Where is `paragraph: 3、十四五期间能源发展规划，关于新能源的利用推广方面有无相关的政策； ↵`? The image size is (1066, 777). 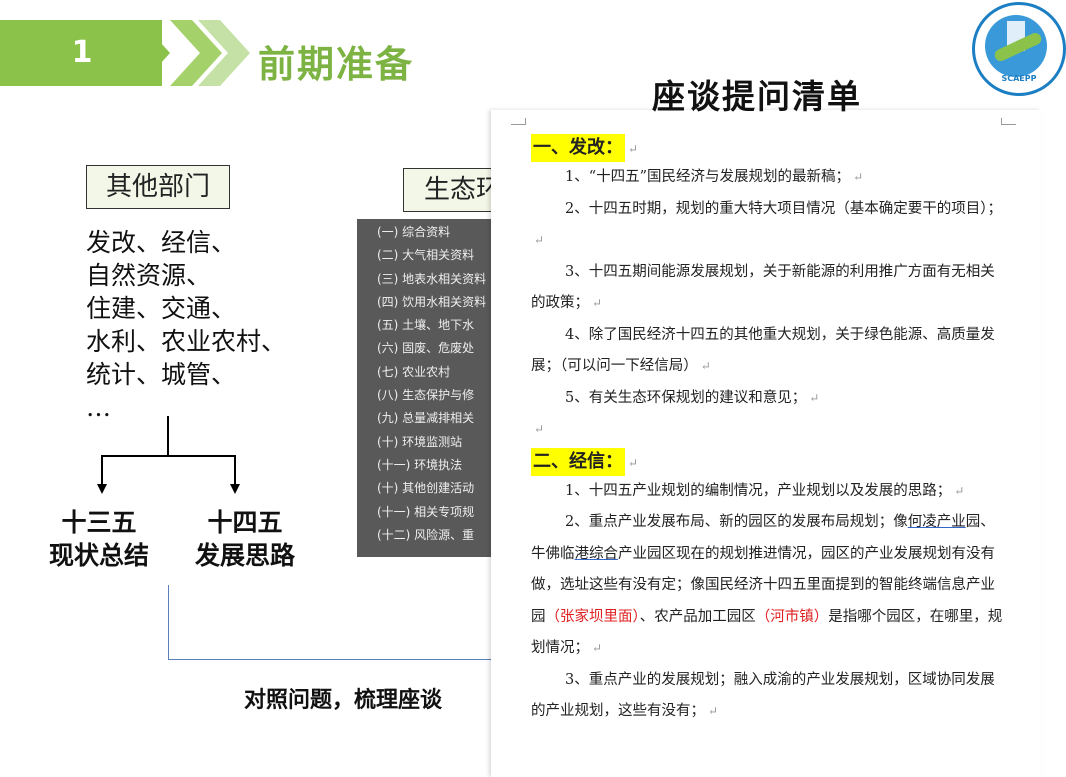 paragraph: 3、十四五期间能源发展规划，关于新能源的利用推广方面有无相关的政策； ↵ is located at coordinates (763, 287).